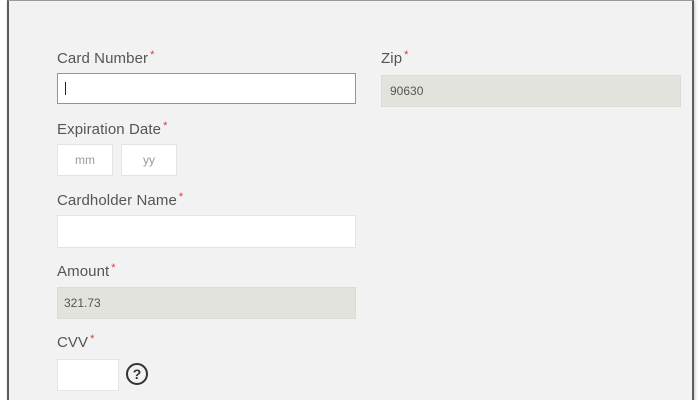 This screenshot has height=400, width=700. Describe the element at coordinates (65, 88) in the screenshot. I see `text-caret` at that location.